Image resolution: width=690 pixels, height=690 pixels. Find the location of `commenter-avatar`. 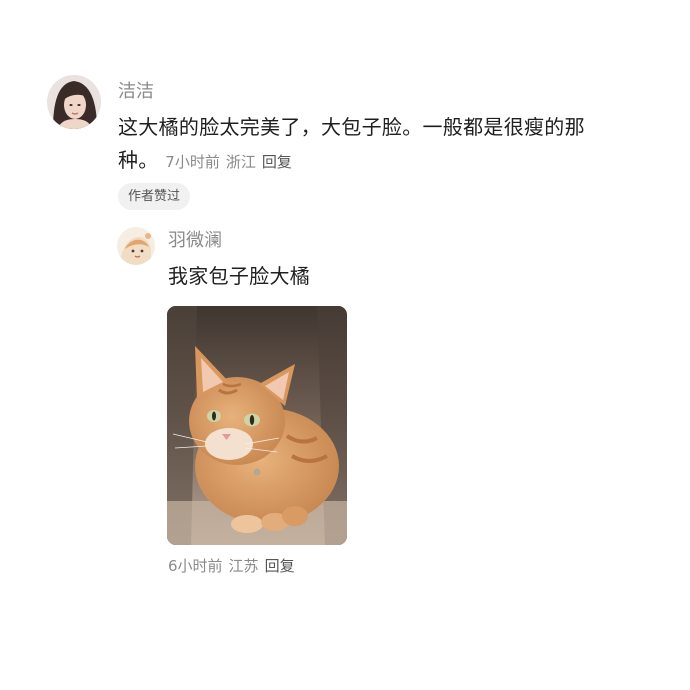

commenter-avatar is located at coordinates (74, 102).